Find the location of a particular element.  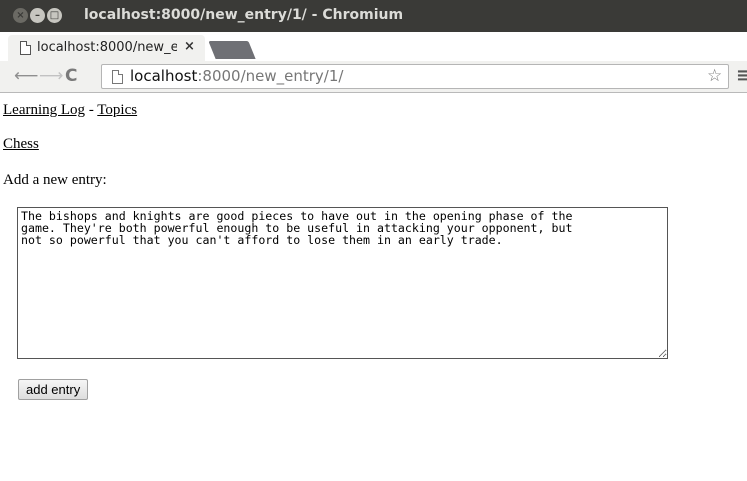

form-label: Add a new entry: is located at coordinates (55, 180).